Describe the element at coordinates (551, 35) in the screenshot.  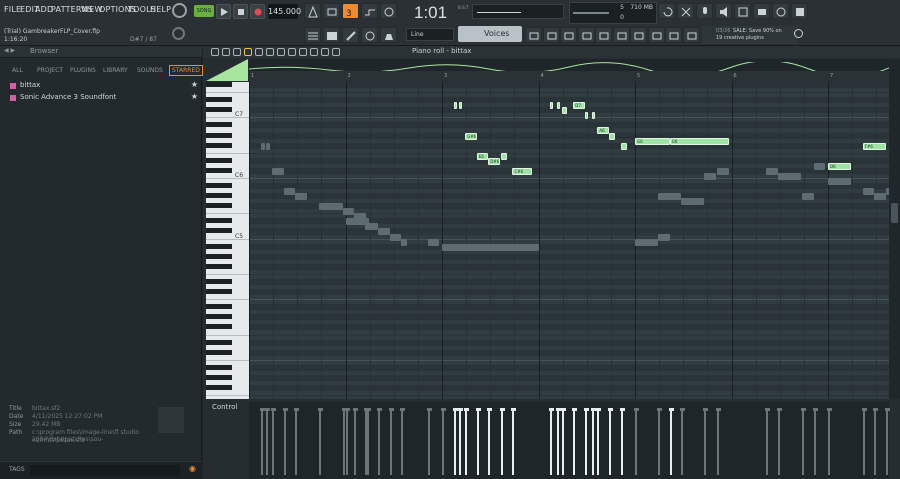
I see `step-sequencer-button` at that location.